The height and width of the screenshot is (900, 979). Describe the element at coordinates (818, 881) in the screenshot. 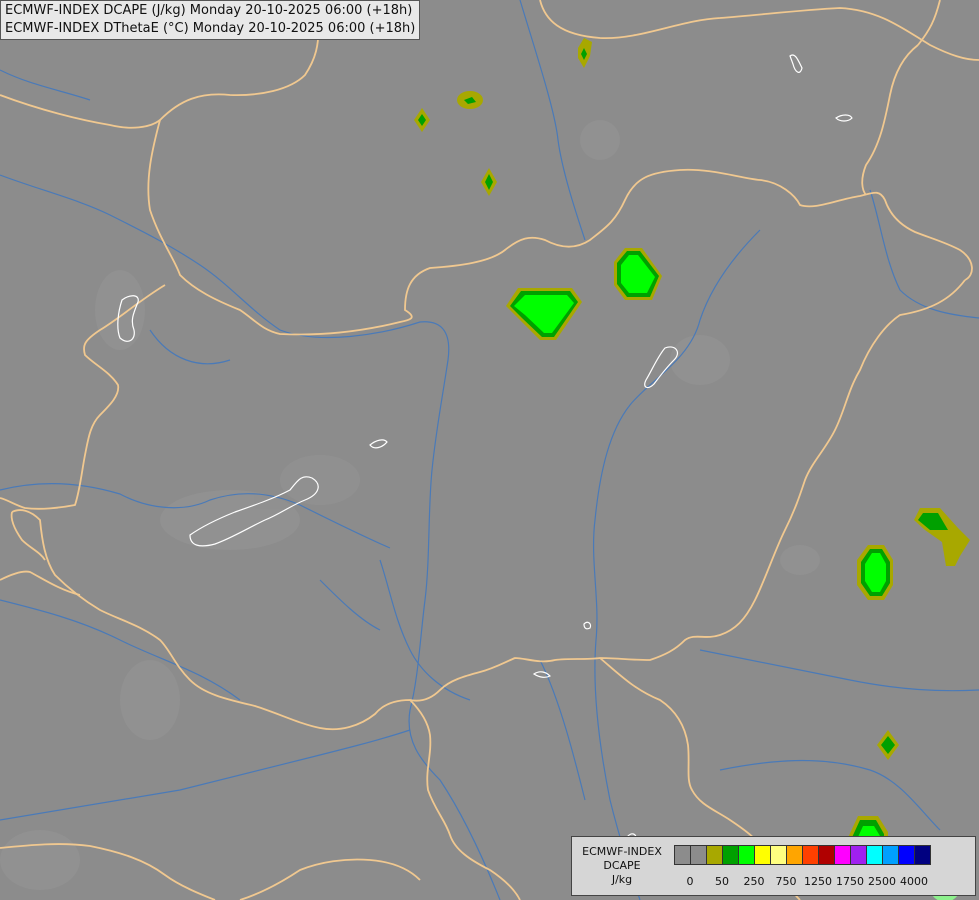

I see `legend-tick-label: 1250` at that location.